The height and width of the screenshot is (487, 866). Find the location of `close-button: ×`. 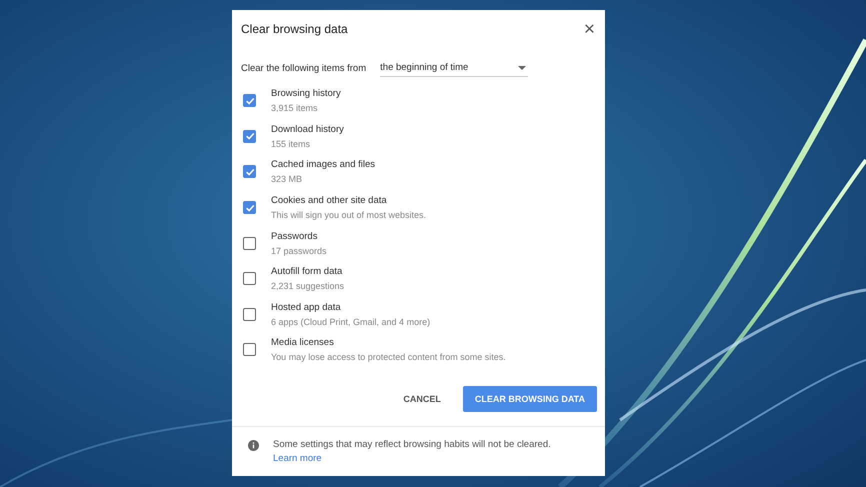

close-button: × is located at coordinates (589, 29).